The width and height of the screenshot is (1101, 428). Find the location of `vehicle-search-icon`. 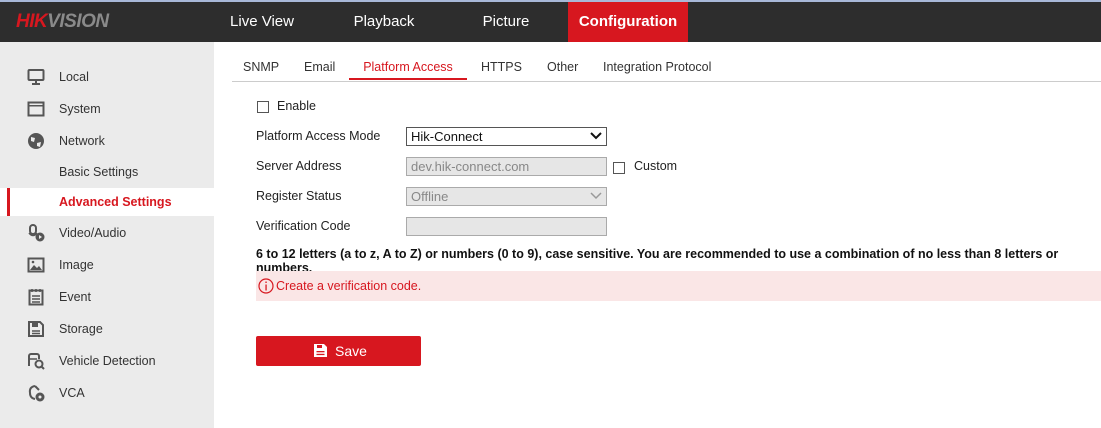

vehicle-search-icon is located at coordinates (36, 361).